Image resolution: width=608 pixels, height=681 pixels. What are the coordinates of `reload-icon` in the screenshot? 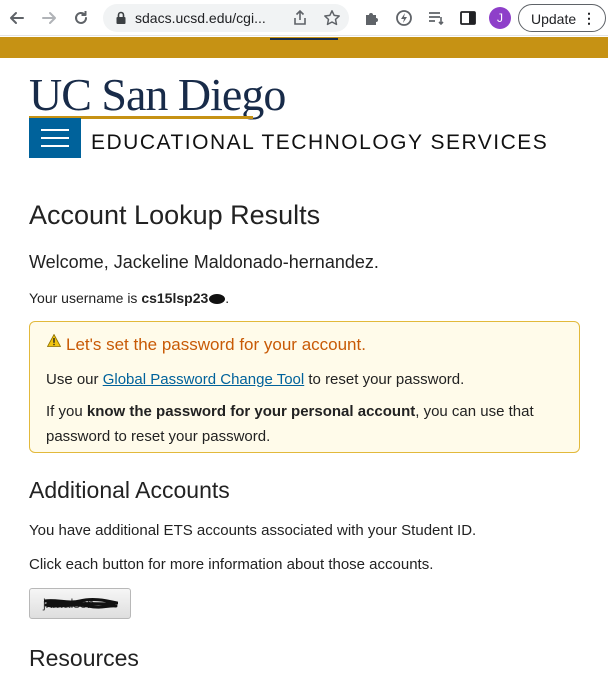 It's located at (81, 18).